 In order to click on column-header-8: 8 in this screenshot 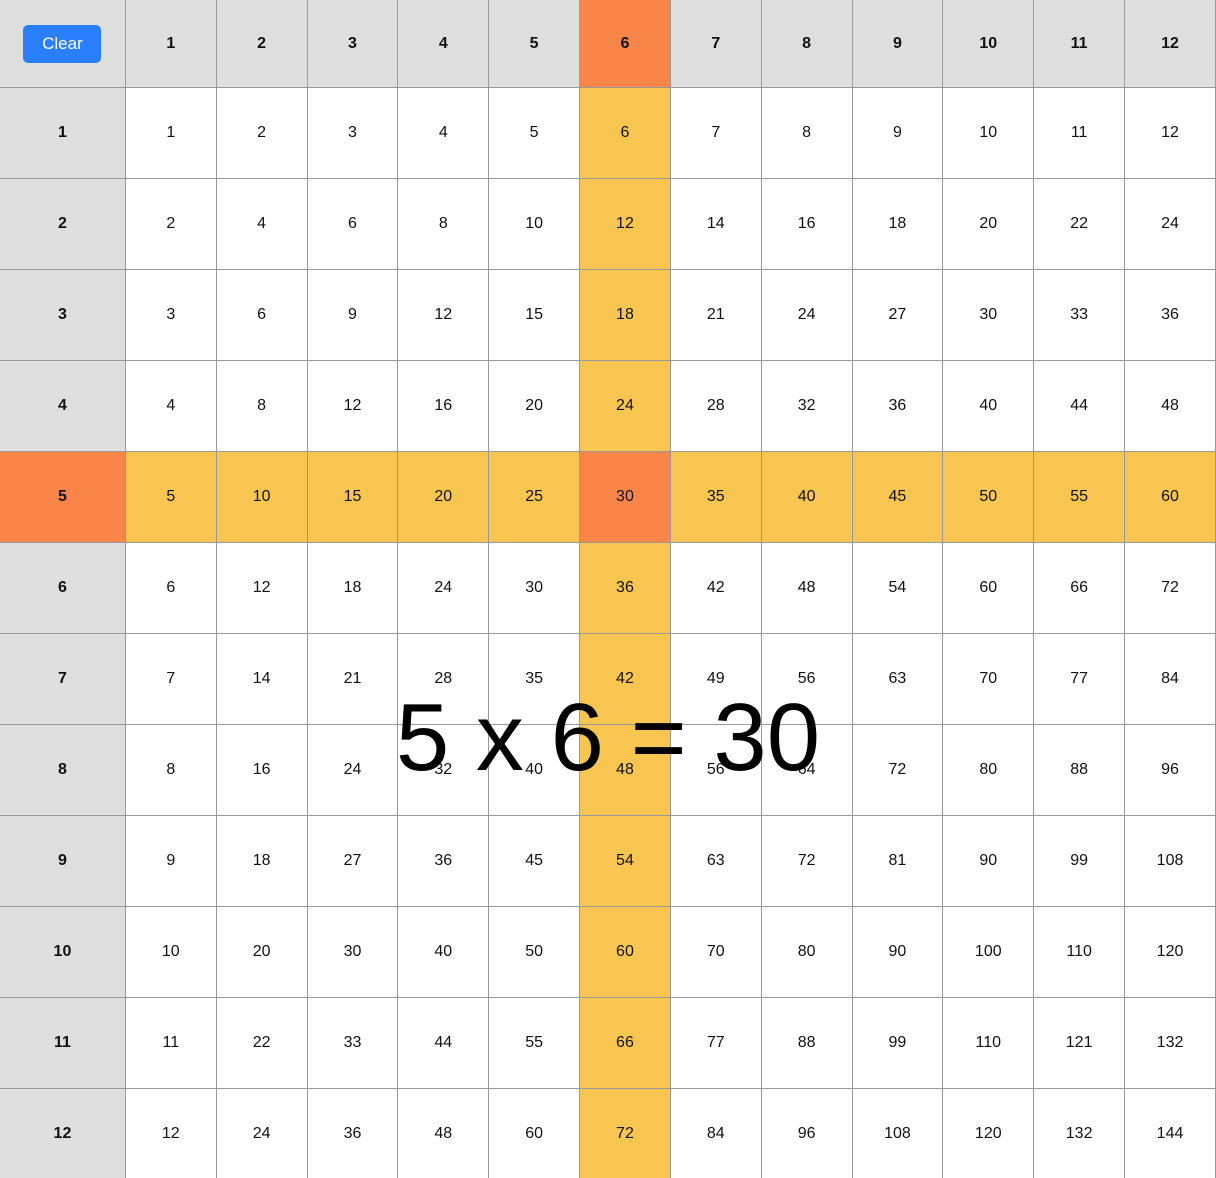, I will do `click(806, 44)`.